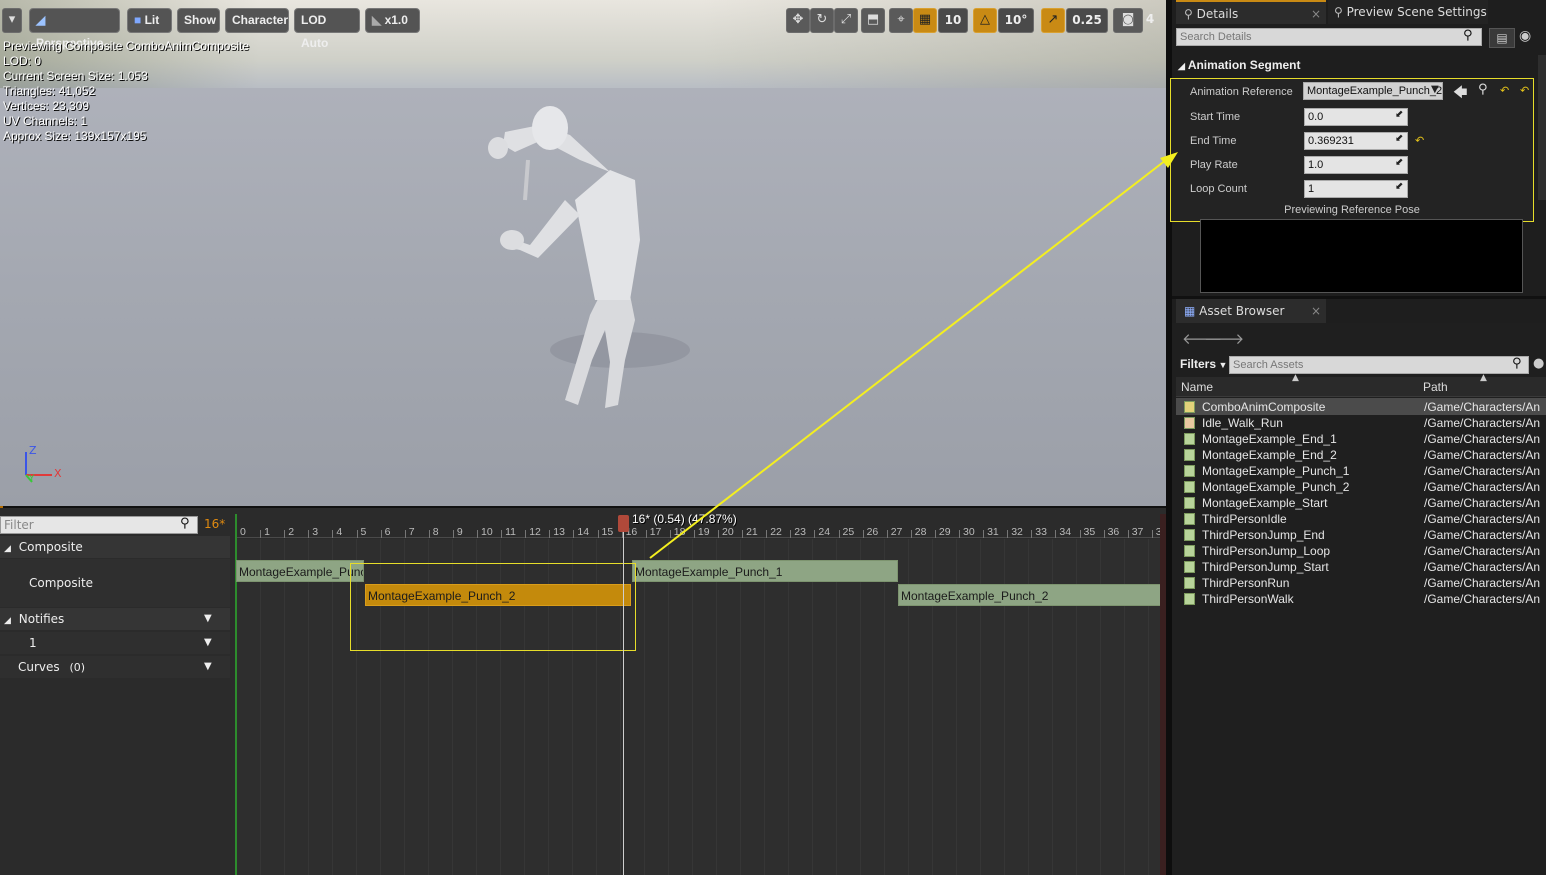 The width and height of the screenshot is (1546, 875). Describe the element at coordinates (1053, 20) in the screenshot. I see `scale-snap-toggle: ↗` at that location.